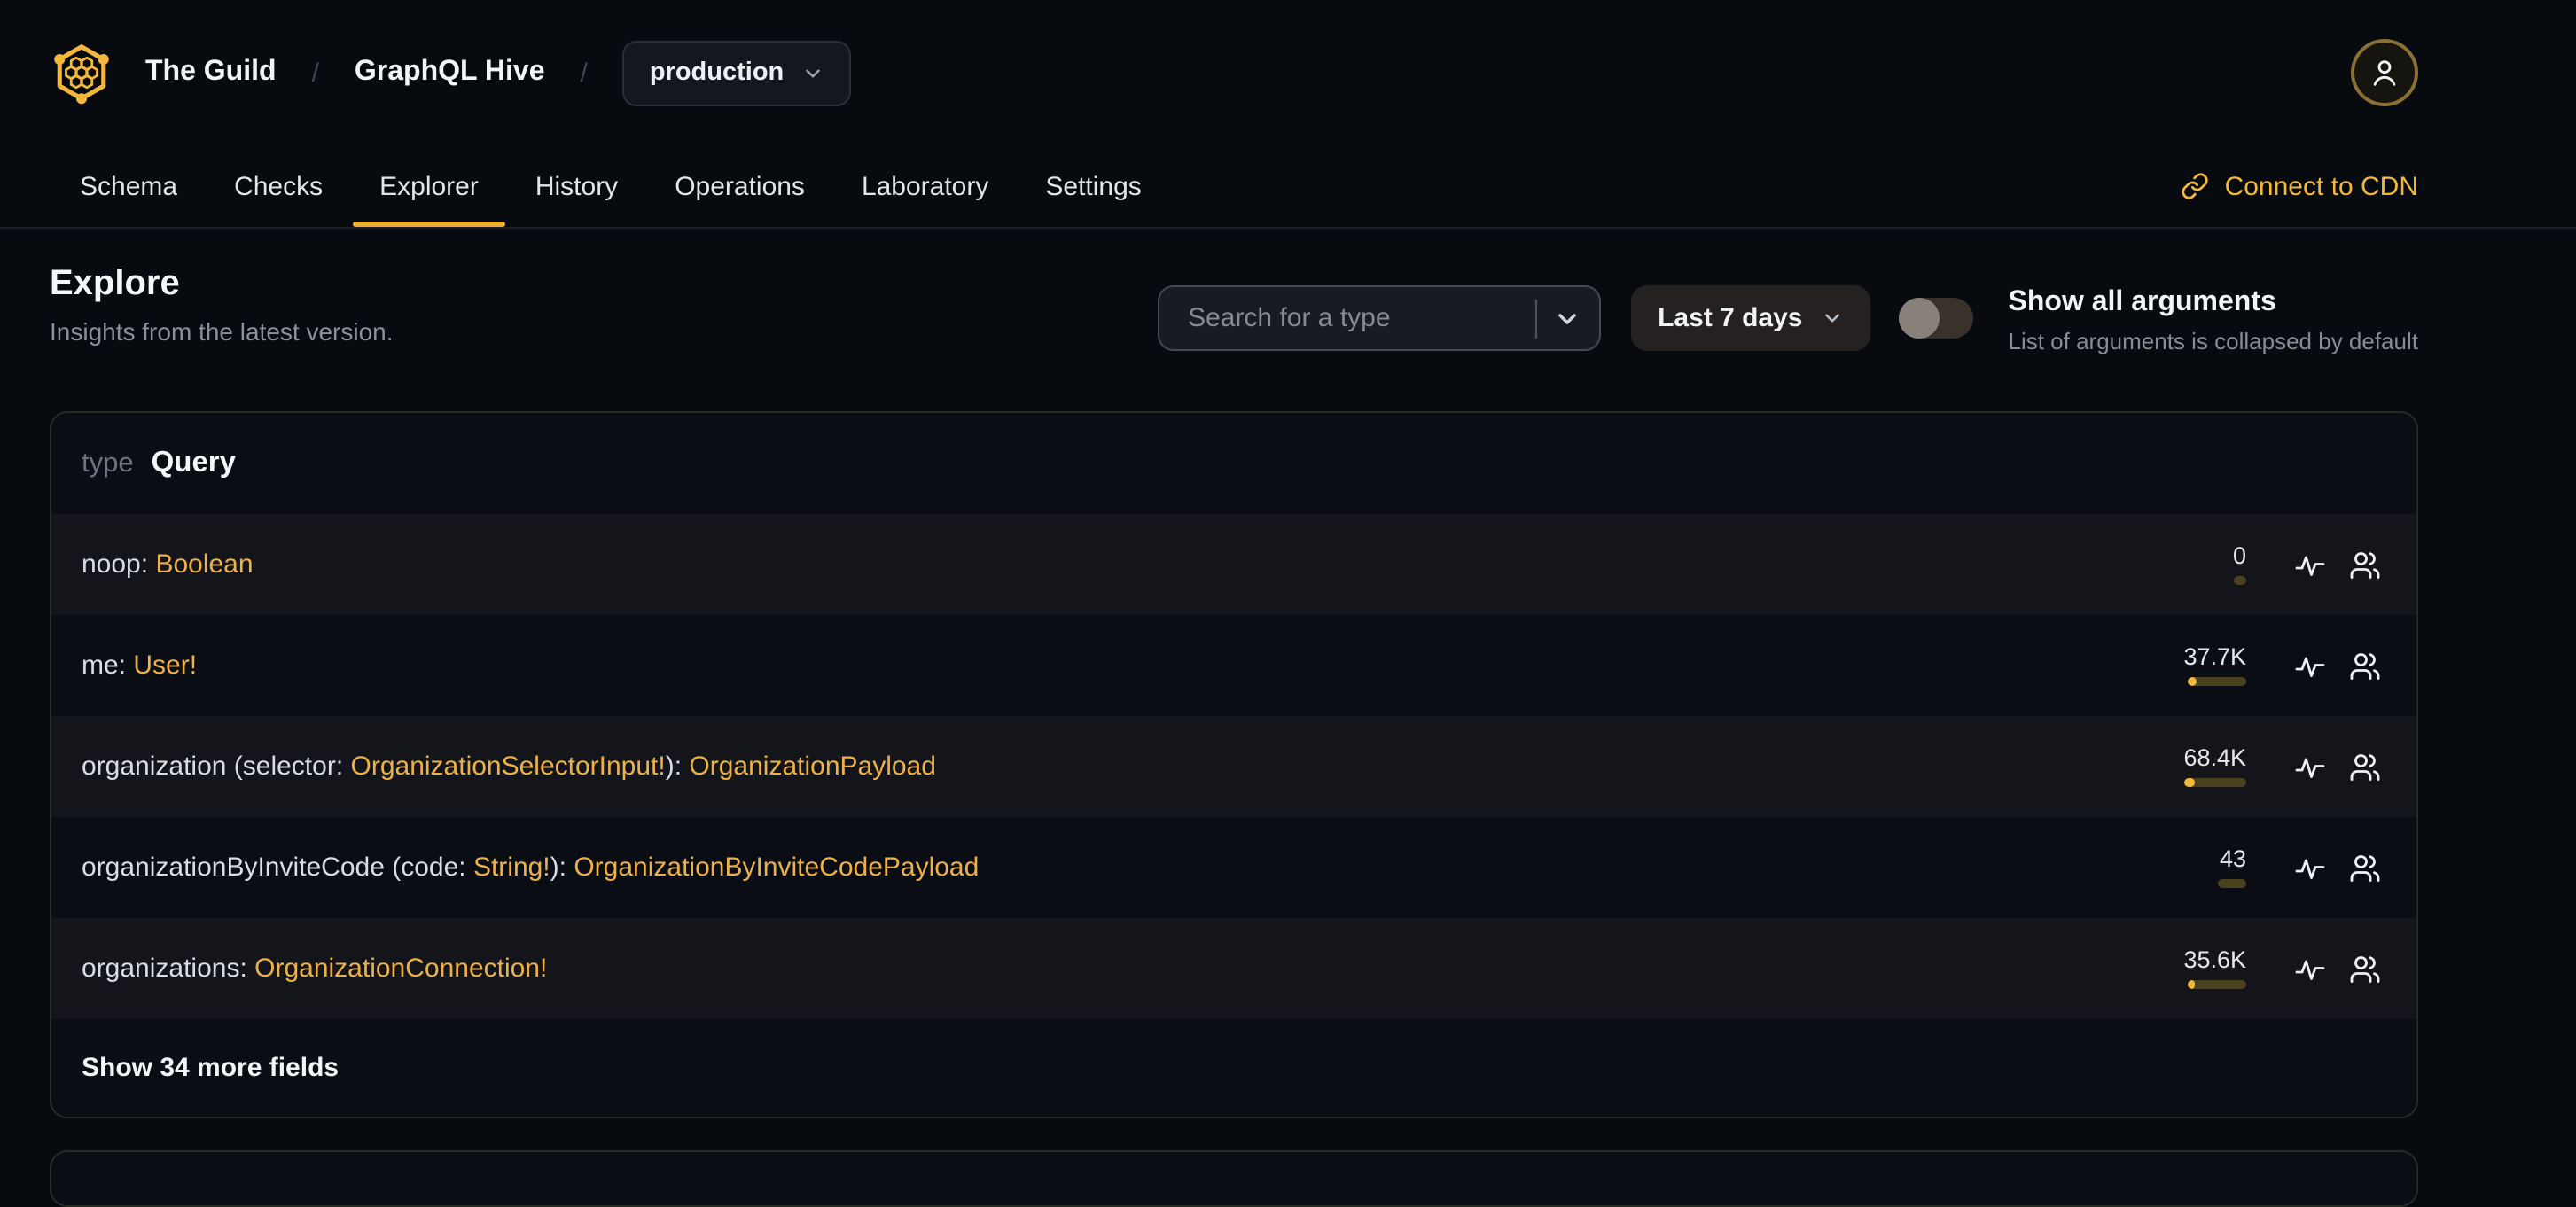 Image resolution: width=2576 pixels, height=1207 pixels. Describe the element at coordinates (400, 969) in the screenshot. I see `type-link: OrganizationConnection!` at that location.